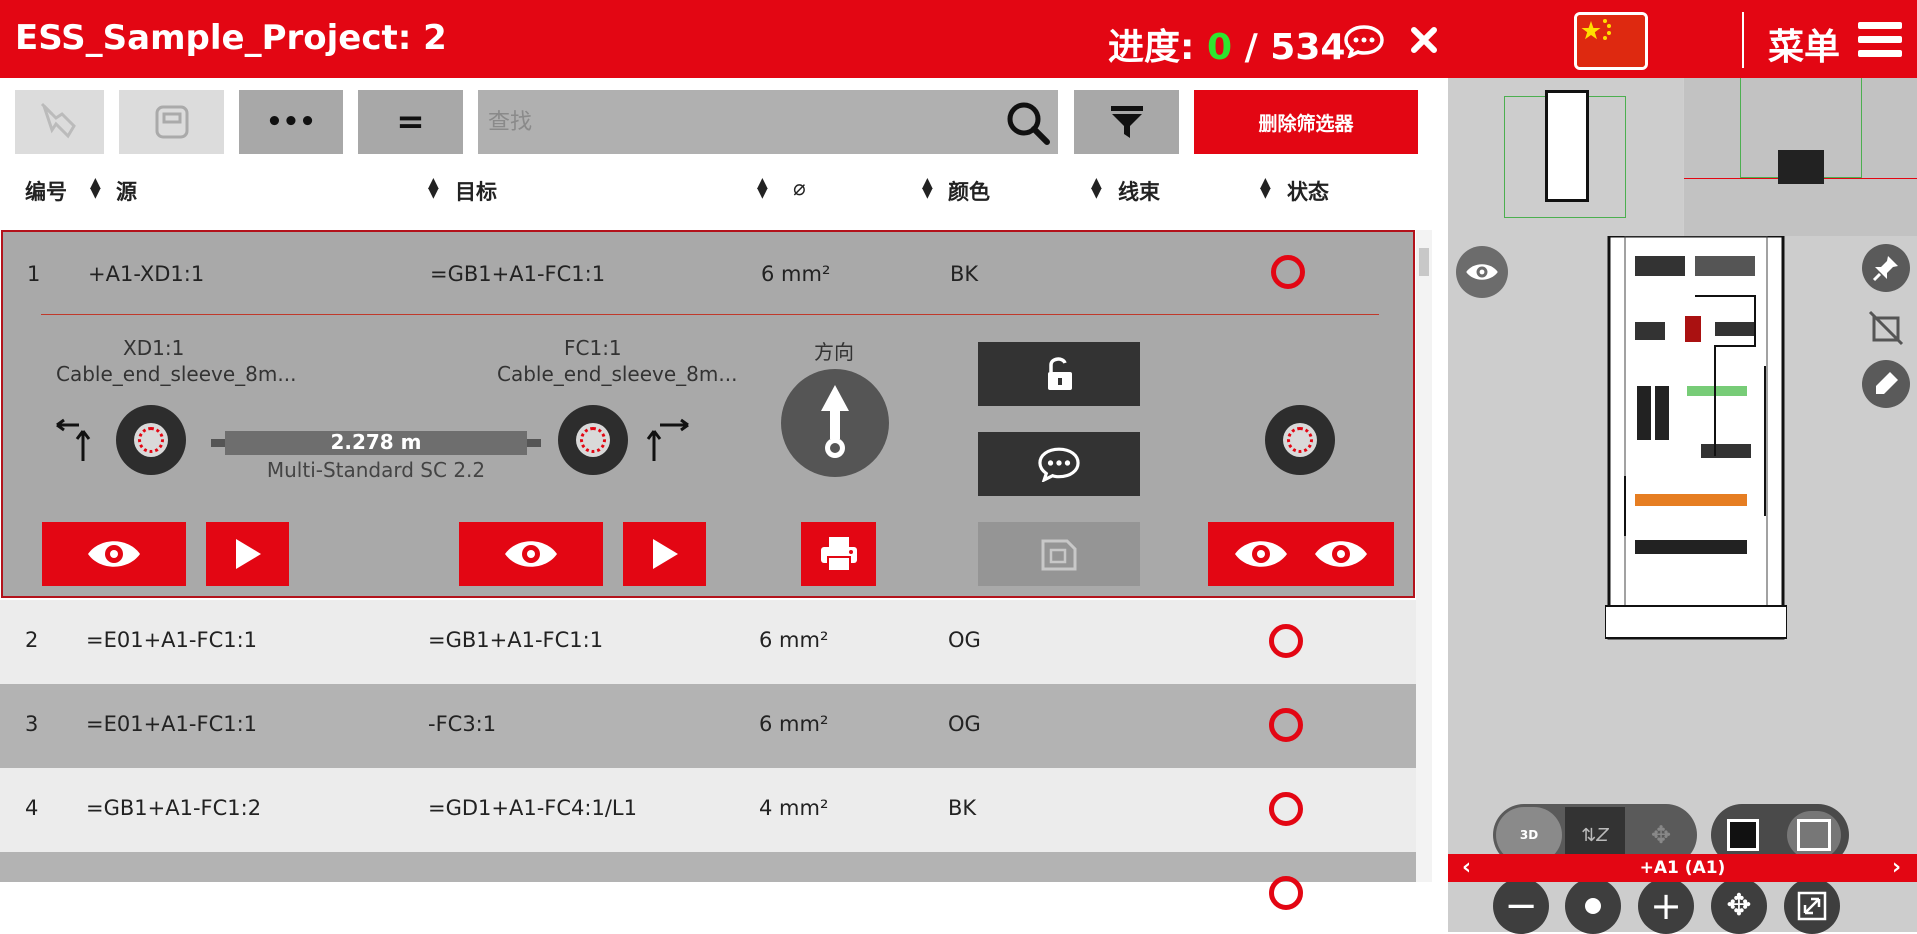 The image size is (1917, 934). What do you see at coordinates (1301, 554) in the screenshot?
I see `view-both-button` at bounding box center [1301, 554].